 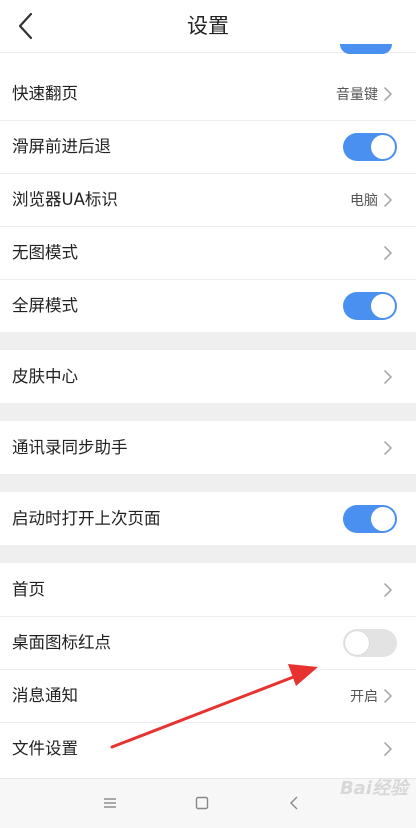 I want to click on setting-row-0-4: 全屏模式, so click(x=208, y=305).